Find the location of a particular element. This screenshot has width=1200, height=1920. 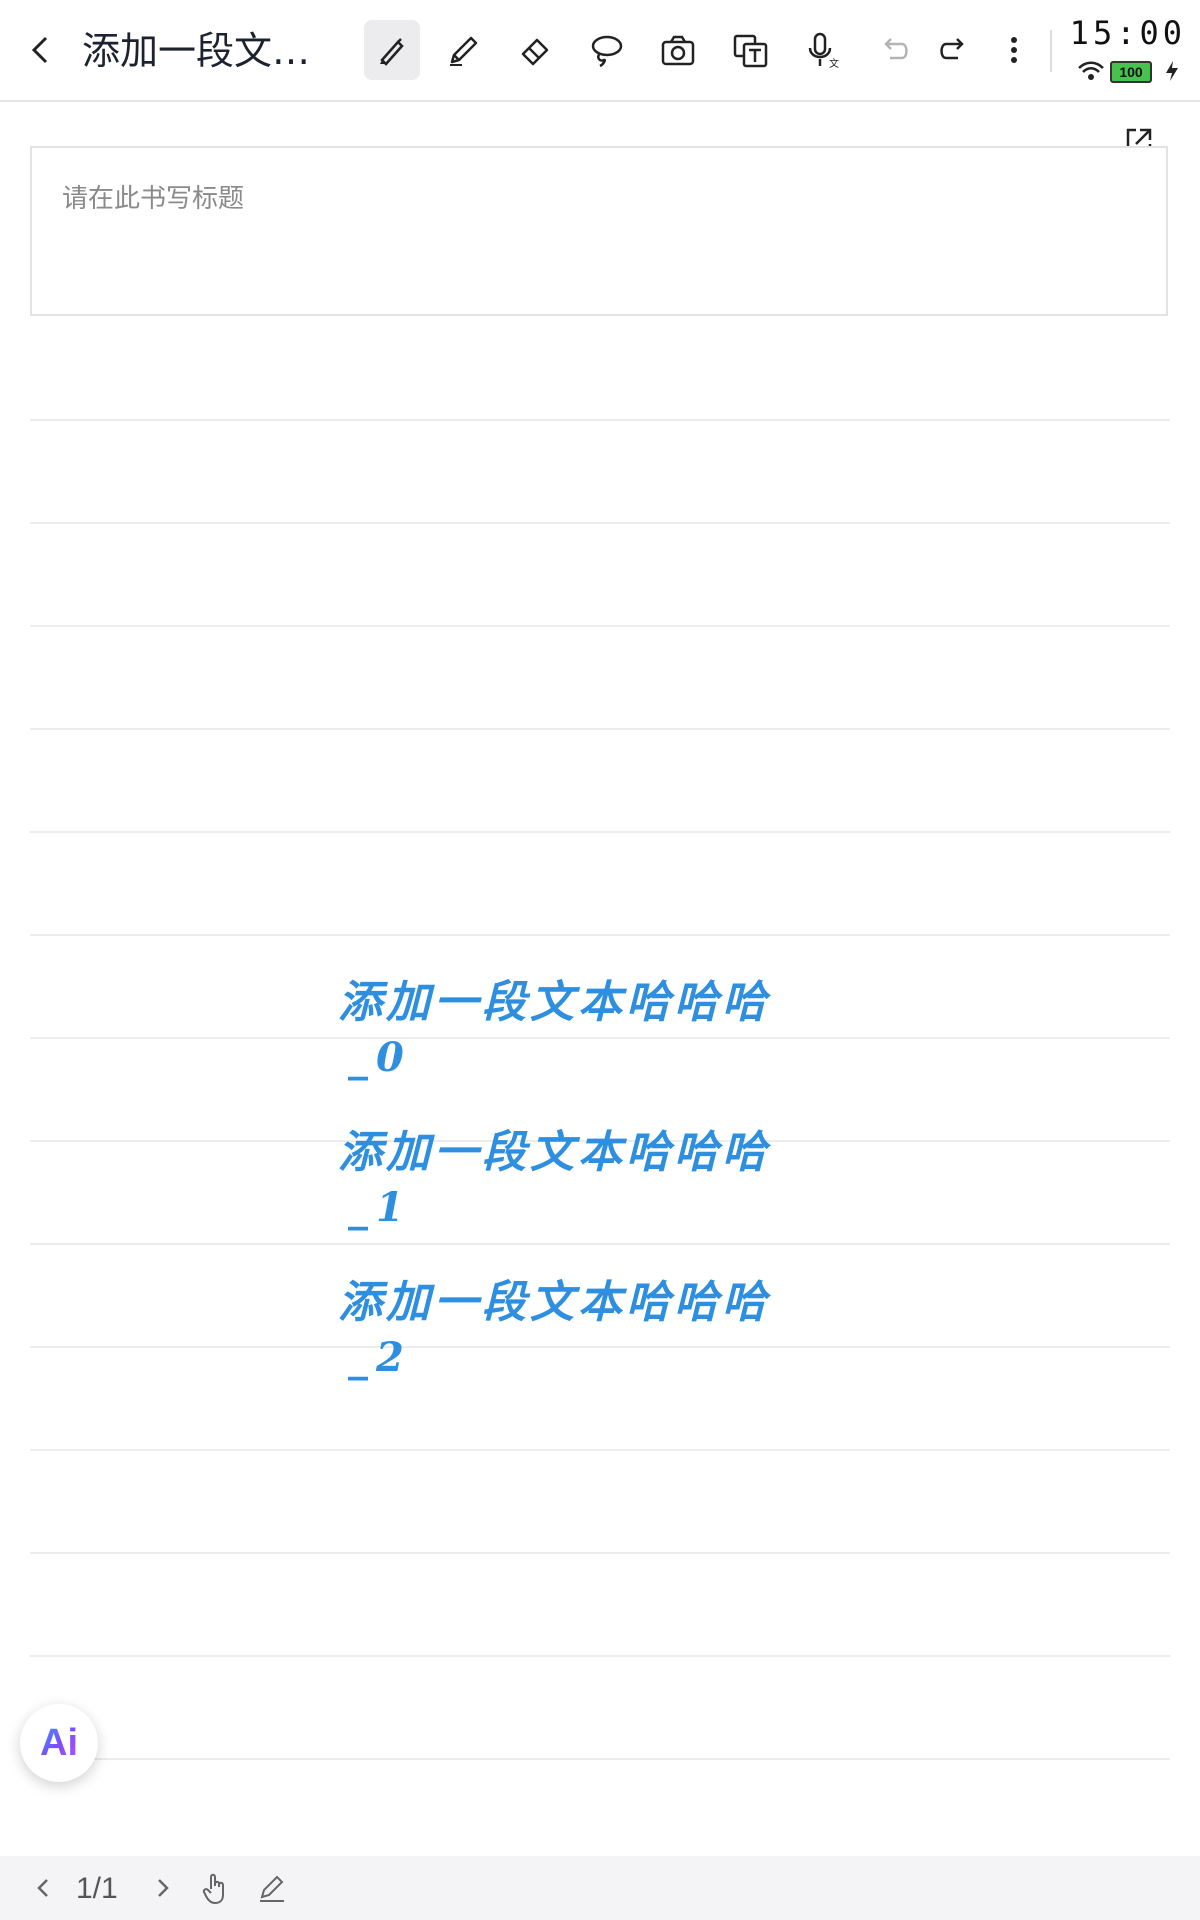

wifi-icon is located at coordinates (1091, 70).